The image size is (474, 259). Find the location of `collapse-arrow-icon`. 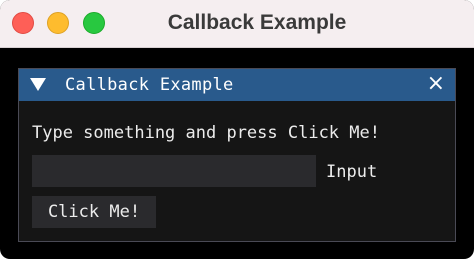

collapse-arrow-icon is located at coordinates (38, 84).